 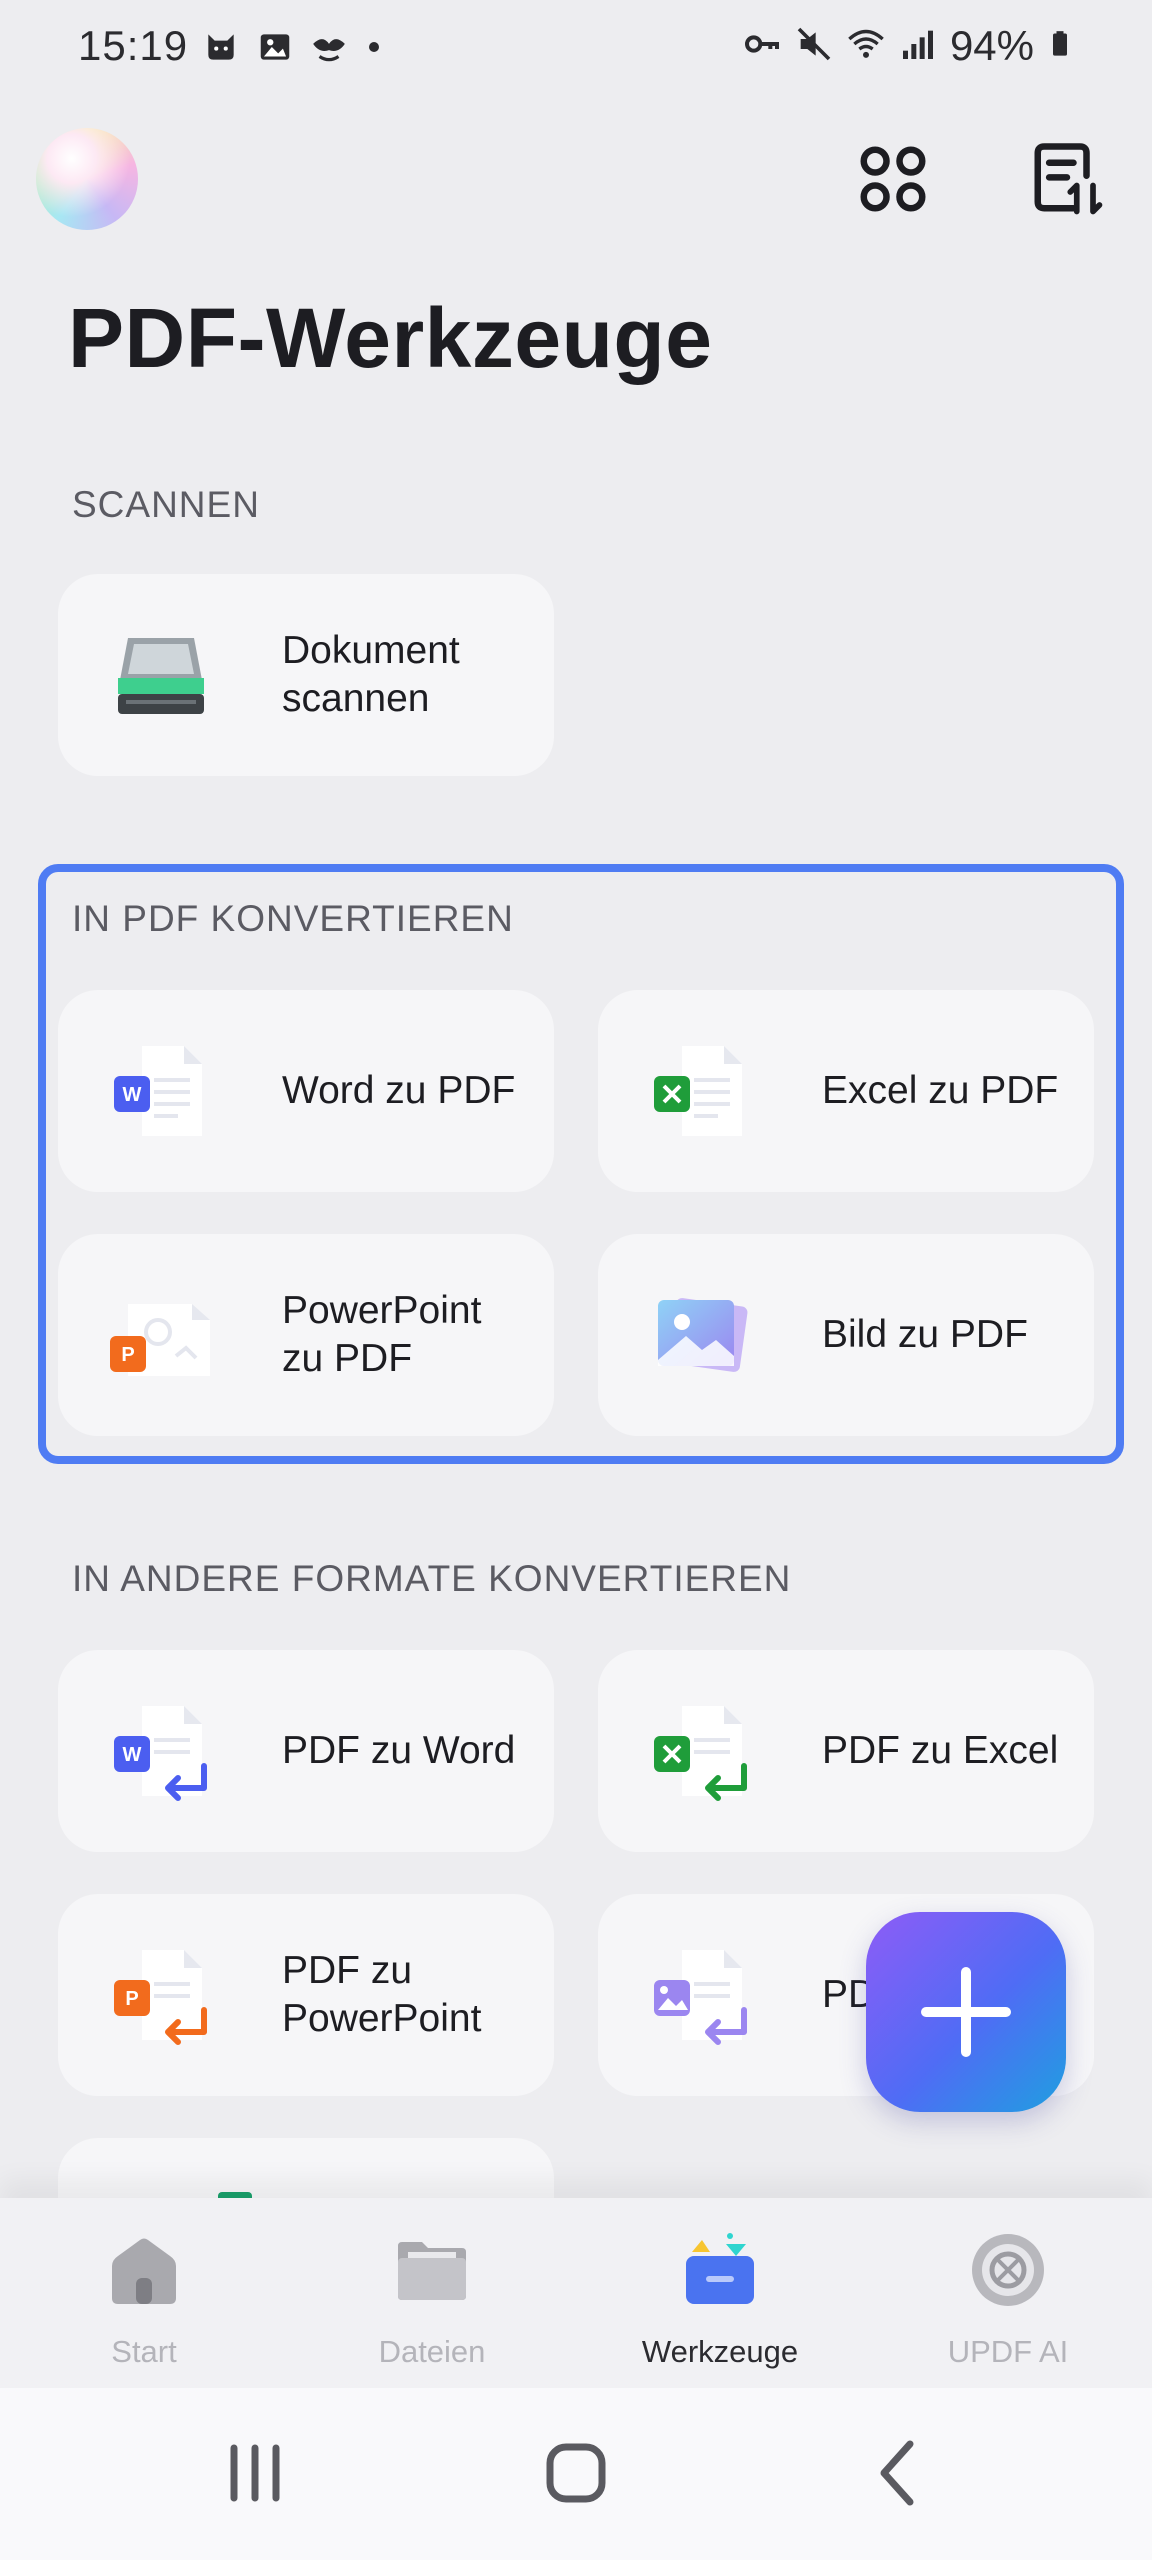 I want to click on nav-label-files: Dateien, so click(x=432, y=2351).